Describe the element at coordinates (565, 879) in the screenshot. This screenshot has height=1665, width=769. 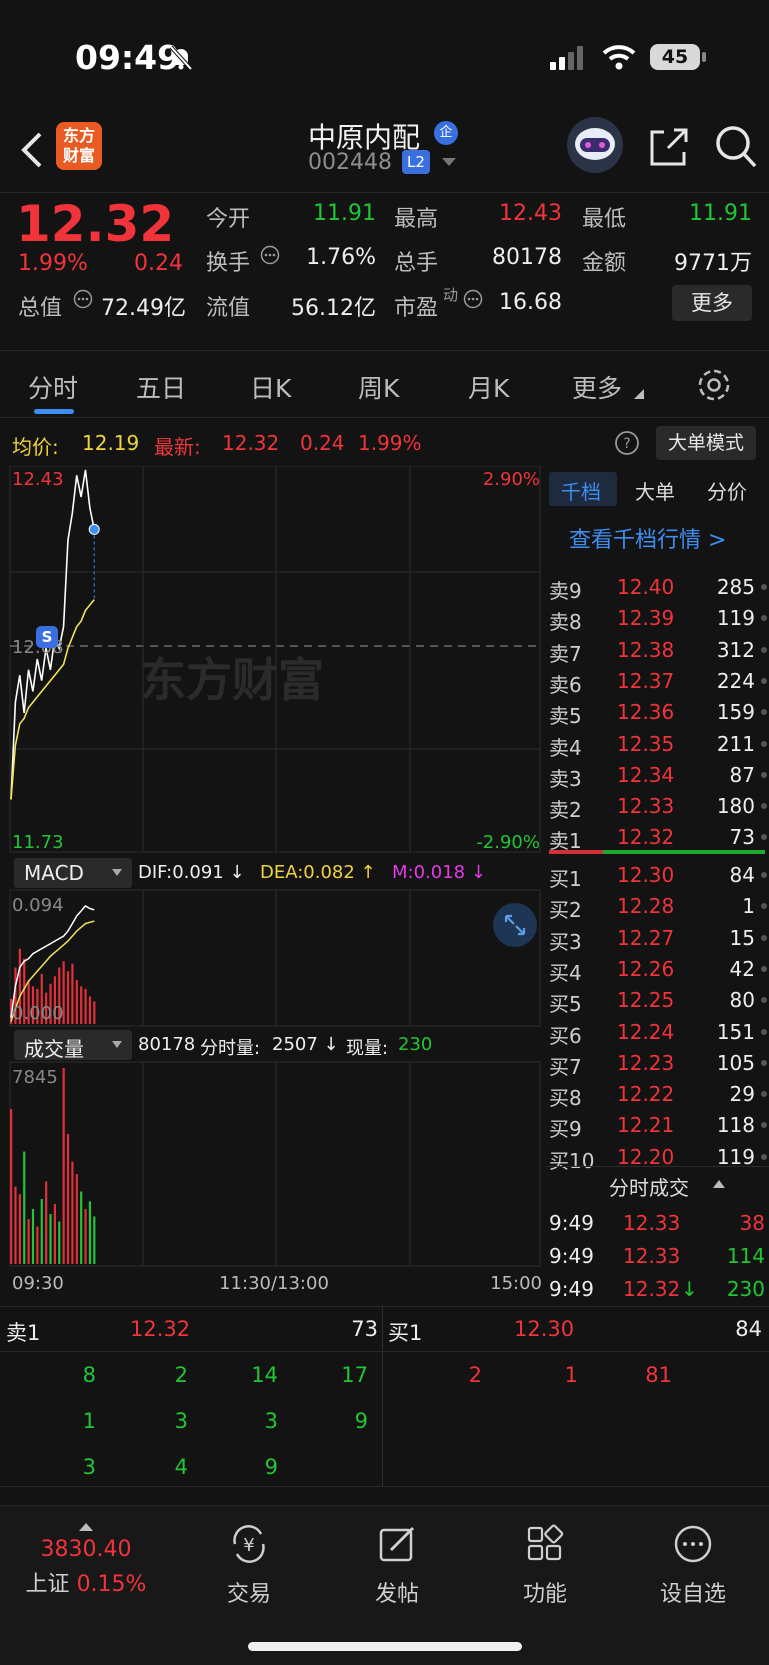
I see `bid-label: 买1` at that location.